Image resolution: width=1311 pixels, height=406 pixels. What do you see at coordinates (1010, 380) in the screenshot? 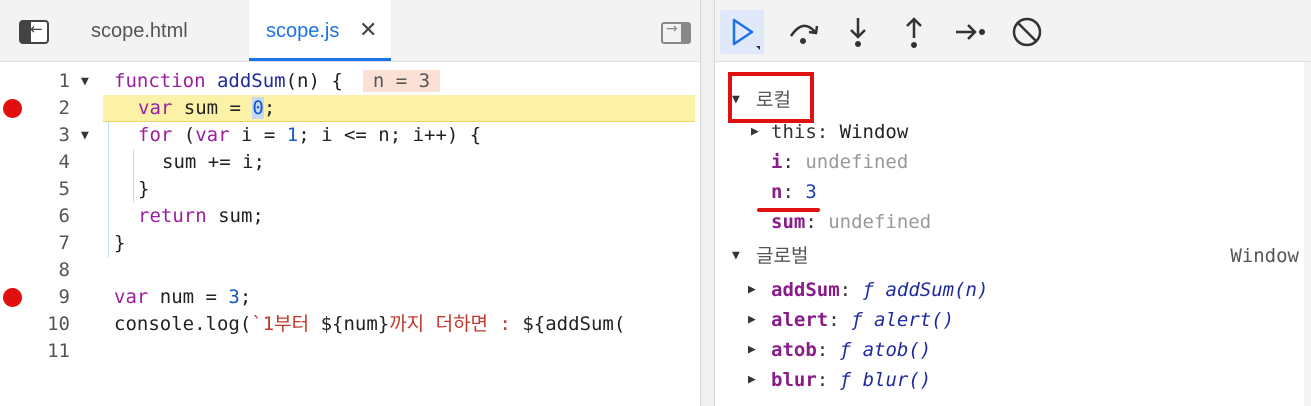
I see `scope-var-row: ▶ blur: ƒ blur()` at bounding box center [1010, 380].